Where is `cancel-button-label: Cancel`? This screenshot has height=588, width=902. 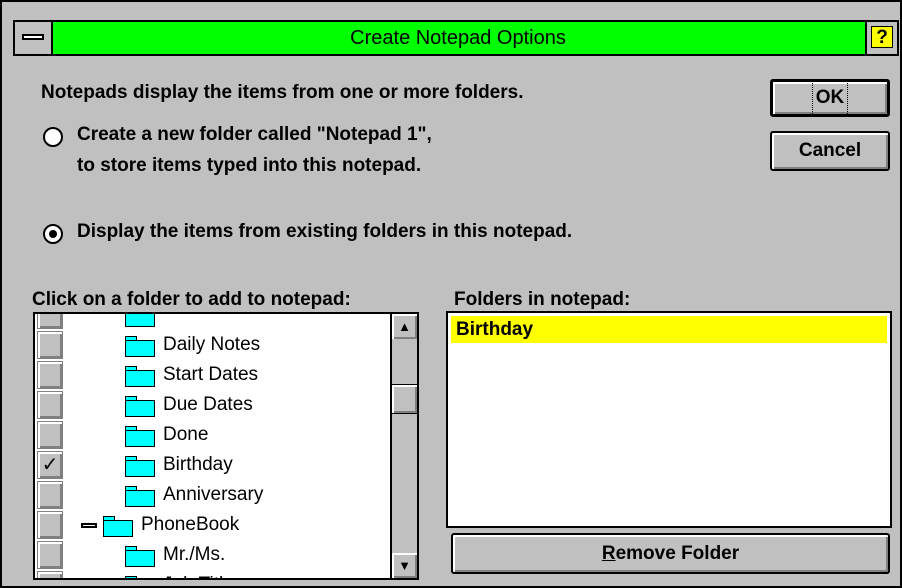 cancel-button-label: Cancel is located at coordinates (830, 150).